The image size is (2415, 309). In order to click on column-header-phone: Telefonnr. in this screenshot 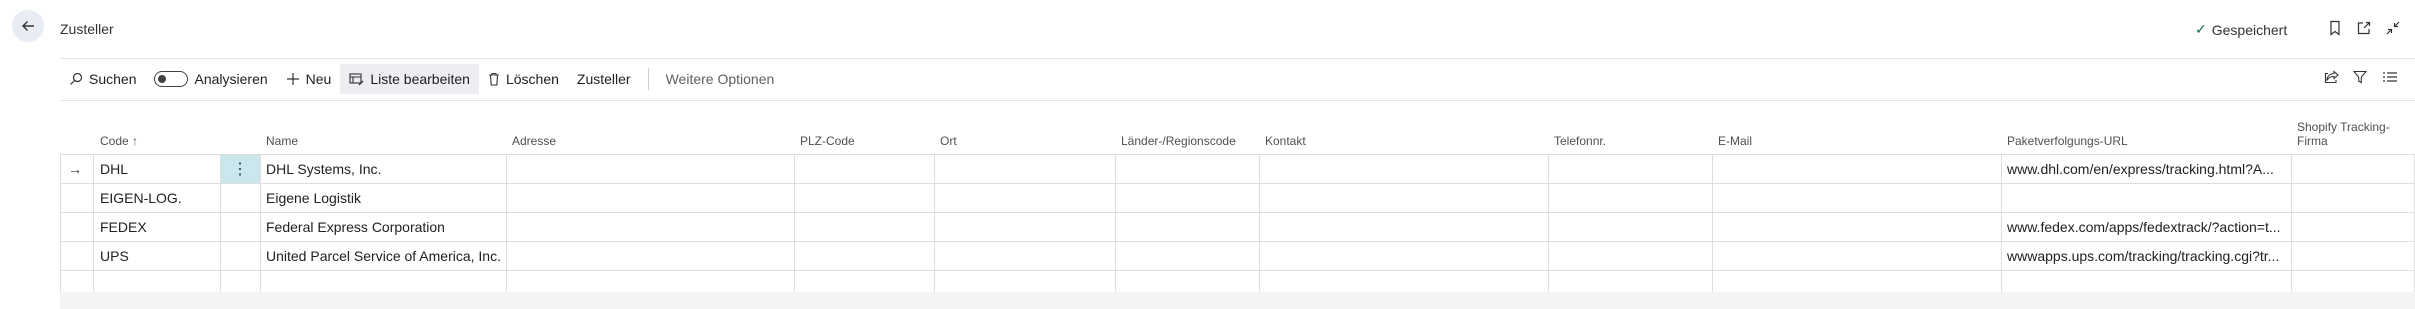, I will do `click(1580, 141)`.